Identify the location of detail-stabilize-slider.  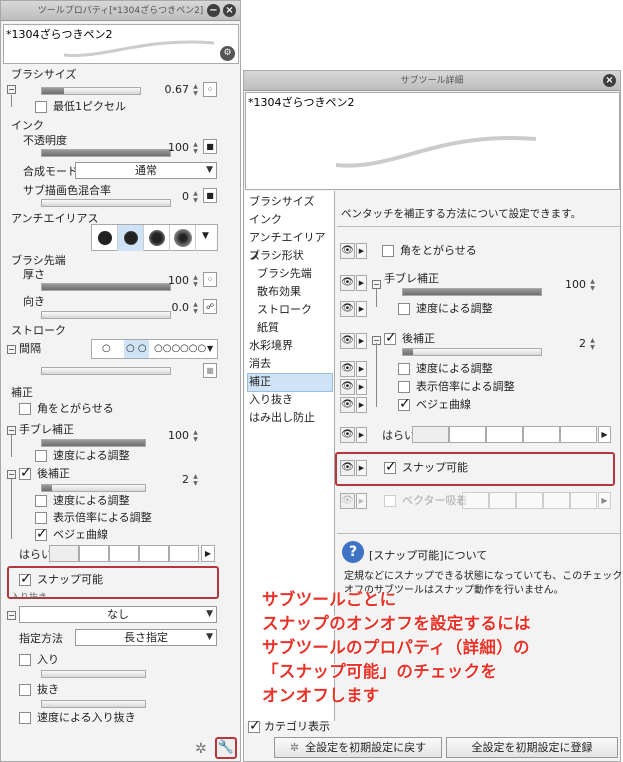
(472, 292).